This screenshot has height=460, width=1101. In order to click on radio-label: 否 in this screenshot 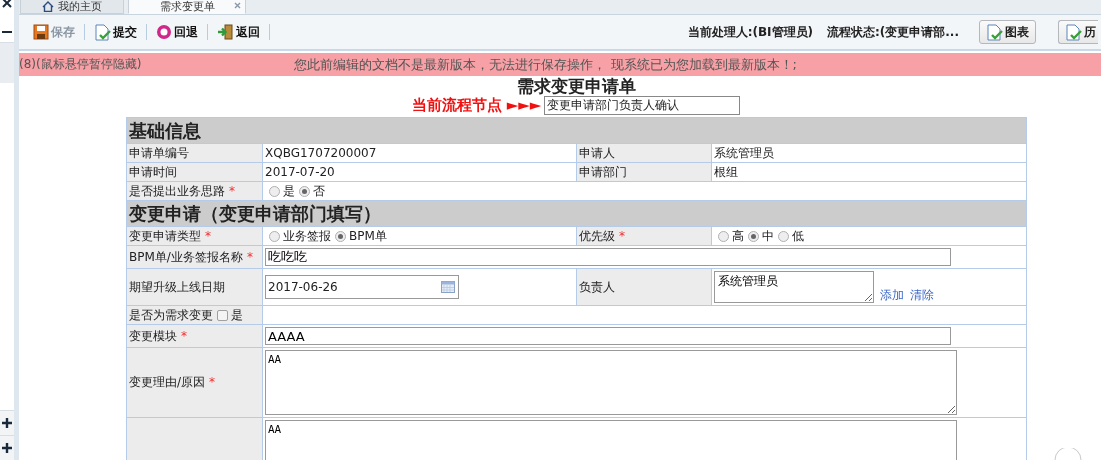, I will do `click(319, 190)`.